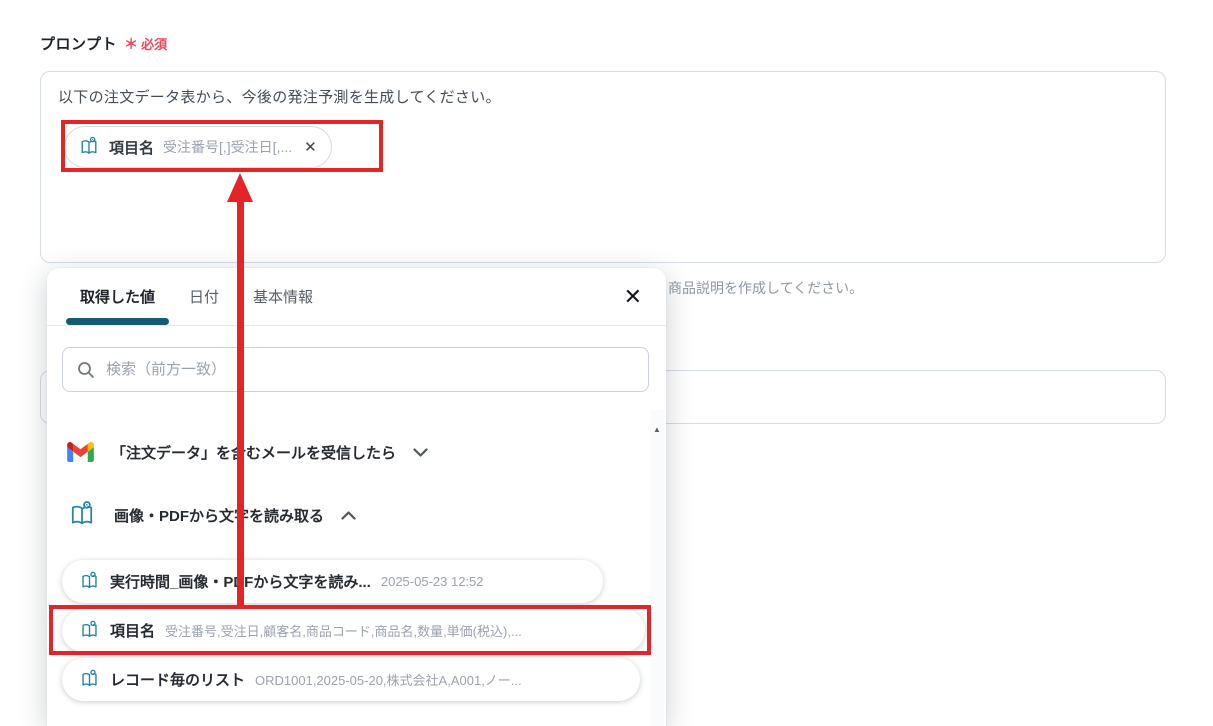 The width and height of the screenshot is (1213, 726). What do you see at coordinates (279, 97) in the screenshot?
I see `prompt-text-line: 以下の注文データ表から、今後の発注予測を生成してください。` at bounding box center [279, 97].